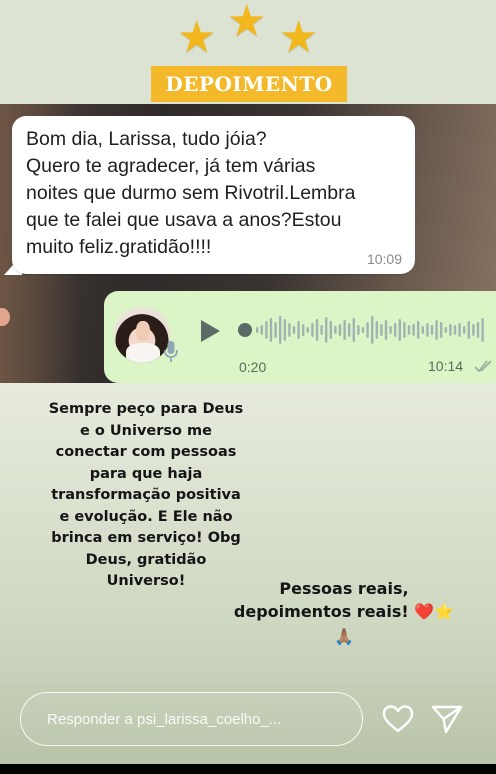 This screenshot has width=496, height=774. I want to click on double-check-icon, so click(483, 366).